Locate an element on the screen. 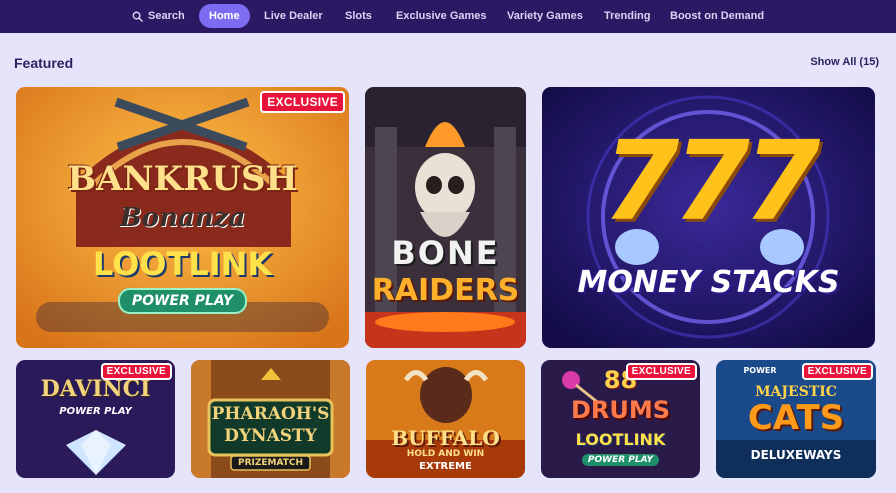 The height and width of the screenshot is (493, 896). nav-trending: Trending is located at coordinates (627, 16).